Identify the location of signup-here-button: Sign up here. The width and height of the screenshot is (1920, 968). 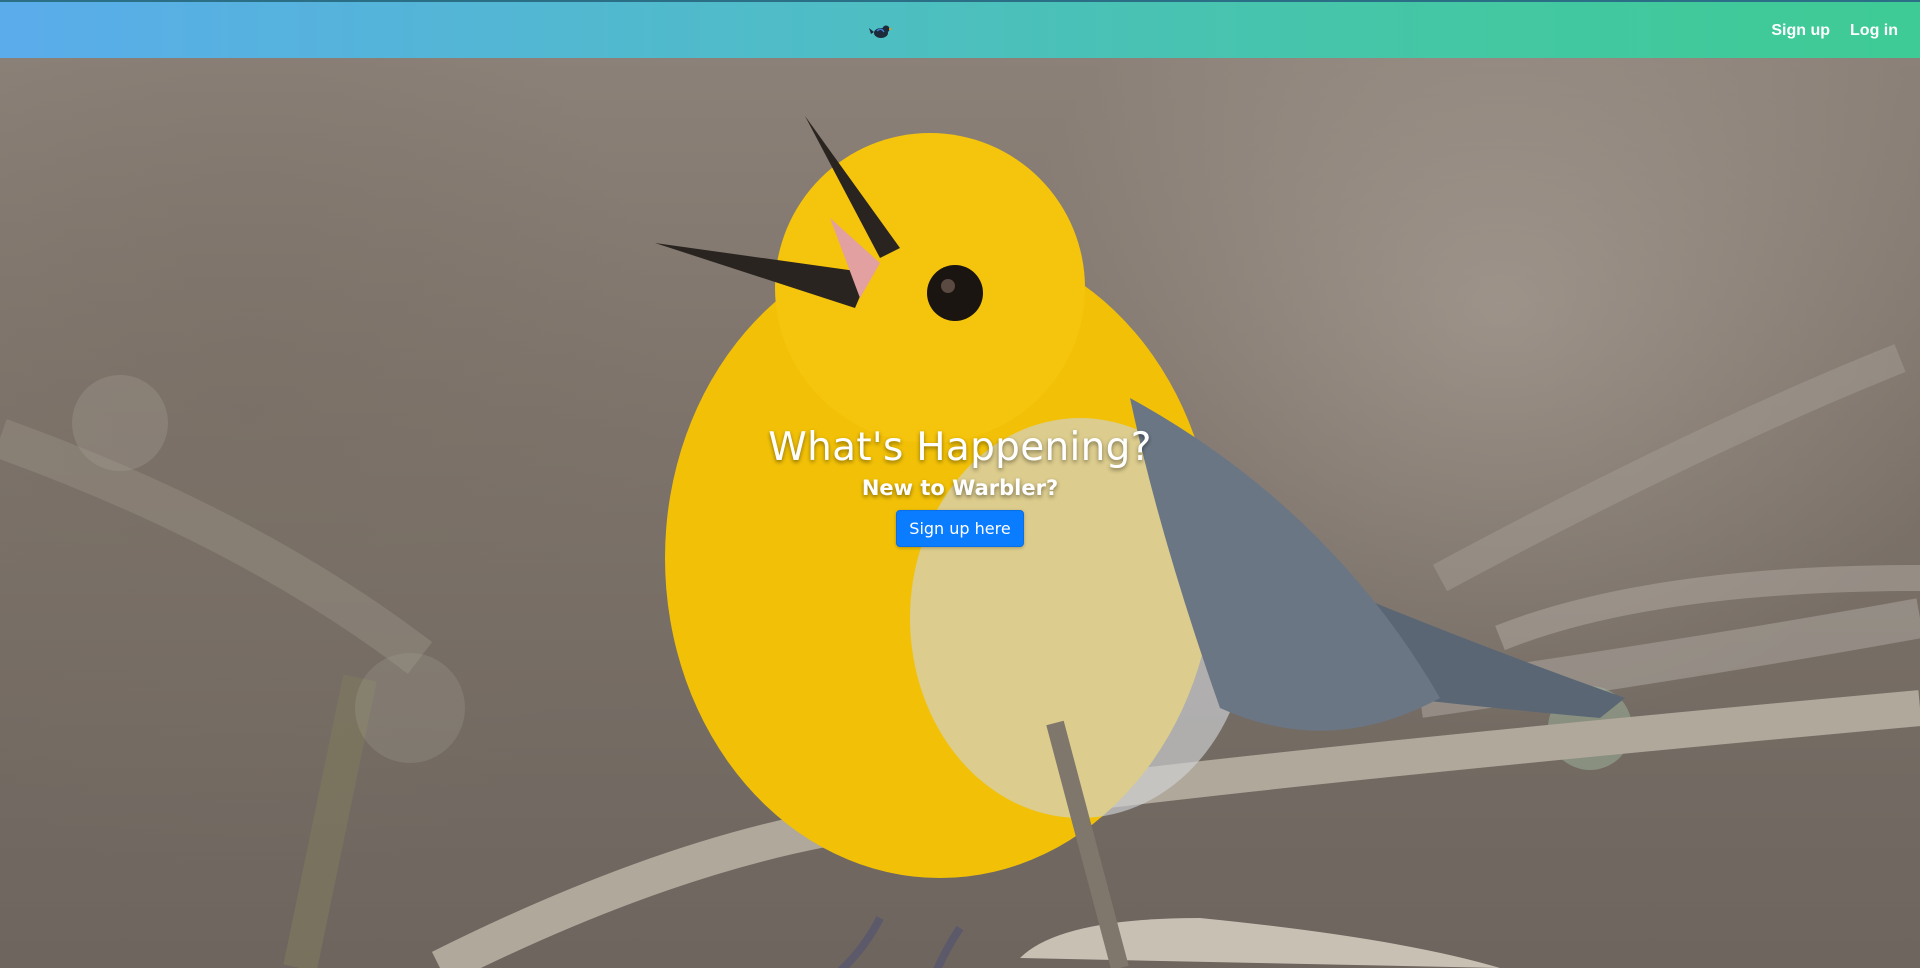
(960, 528).